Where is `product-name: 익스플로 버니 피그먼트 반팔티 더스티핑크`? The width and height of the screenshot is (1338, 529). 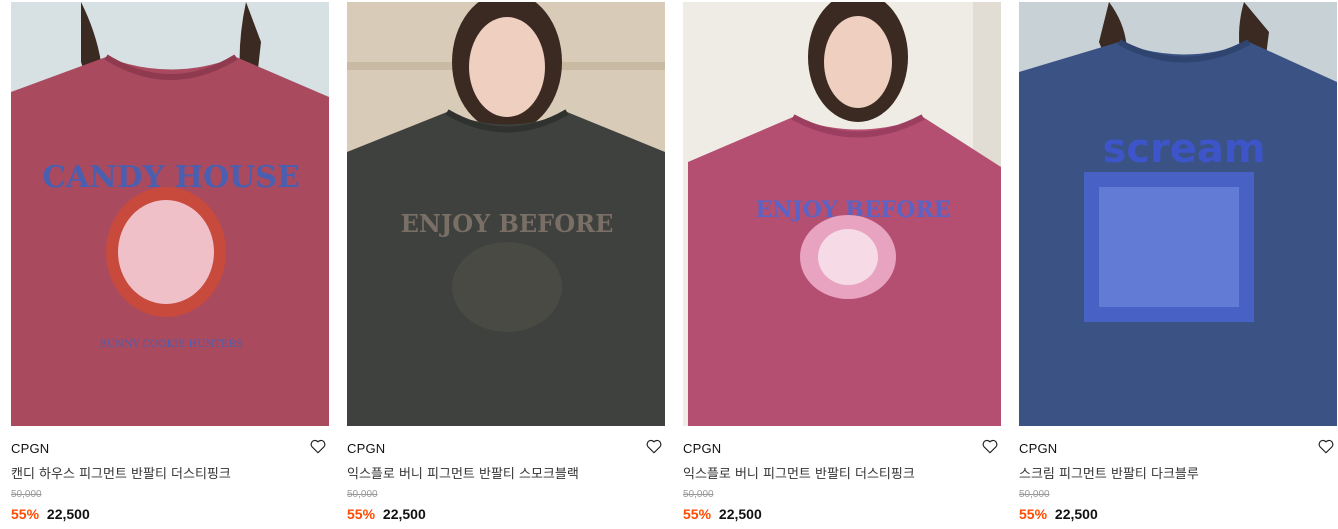 product-name: 익스플로 버니 피그먼트 반팔티 더스티핑크 is located at coordinates (799, 472).